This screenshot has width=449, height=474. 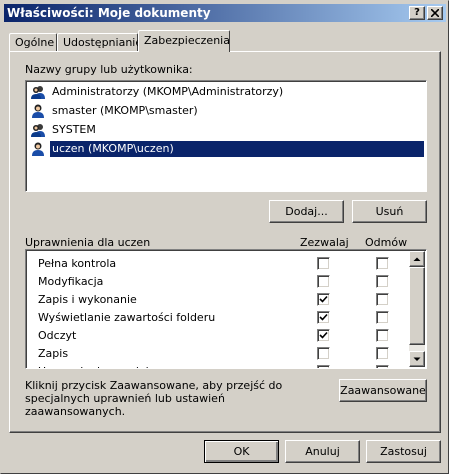 I want to click on users-label: Nazwy grupy lub użytkownika:, so click(x=109, y=69).